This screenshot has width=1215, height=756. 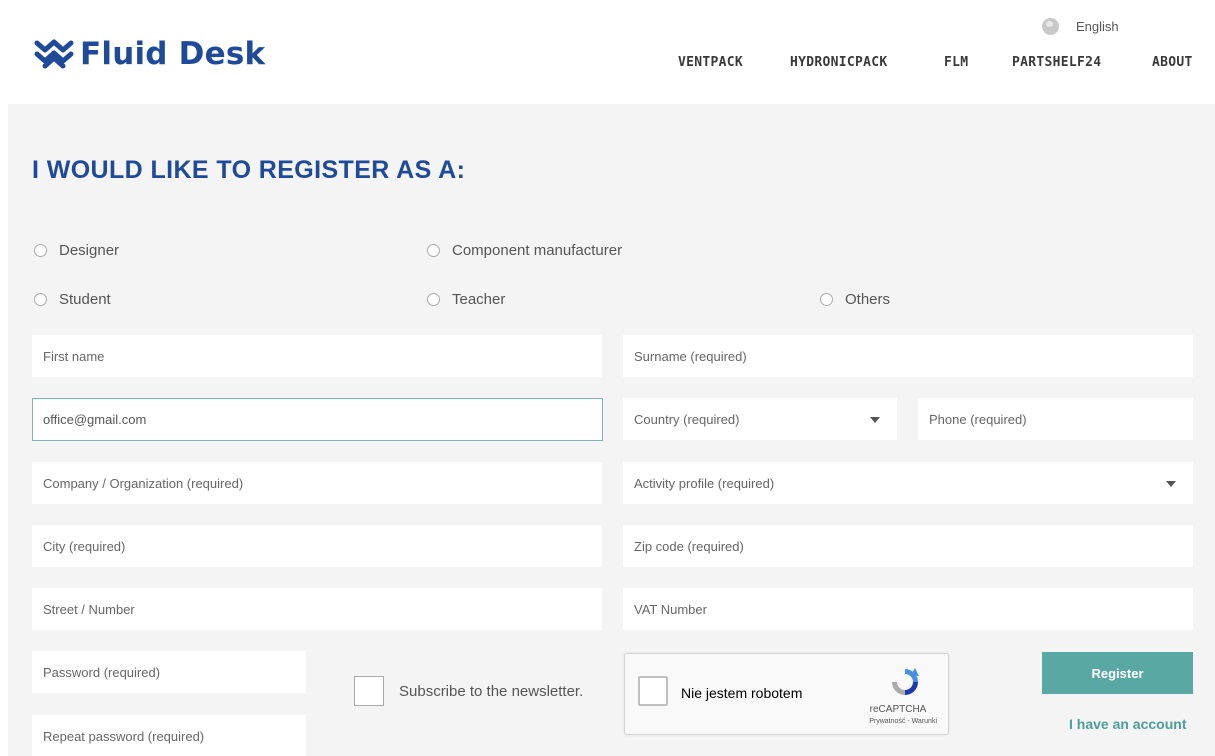 I want to click on surname-placeholder: Surname (required), so click(x=690, y=356).